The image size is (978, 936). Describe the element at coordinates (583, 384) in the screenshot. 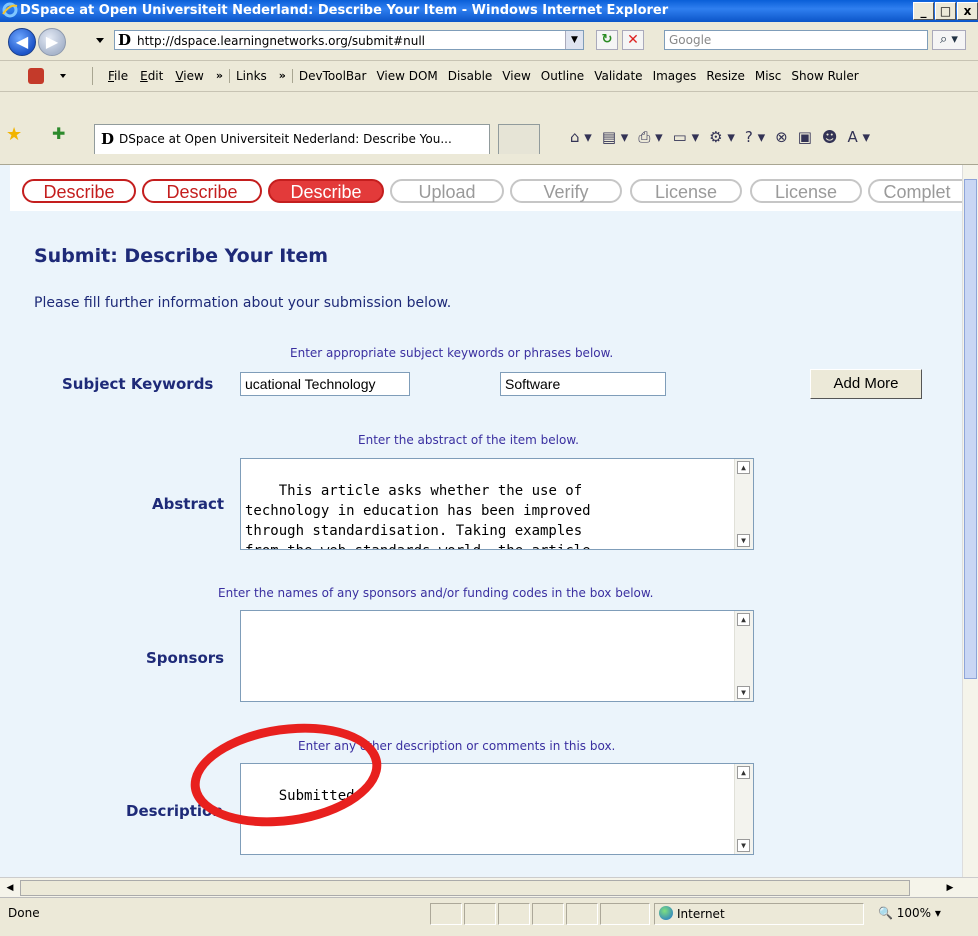

I see `subject-keyword-input-2: Software` at that location.